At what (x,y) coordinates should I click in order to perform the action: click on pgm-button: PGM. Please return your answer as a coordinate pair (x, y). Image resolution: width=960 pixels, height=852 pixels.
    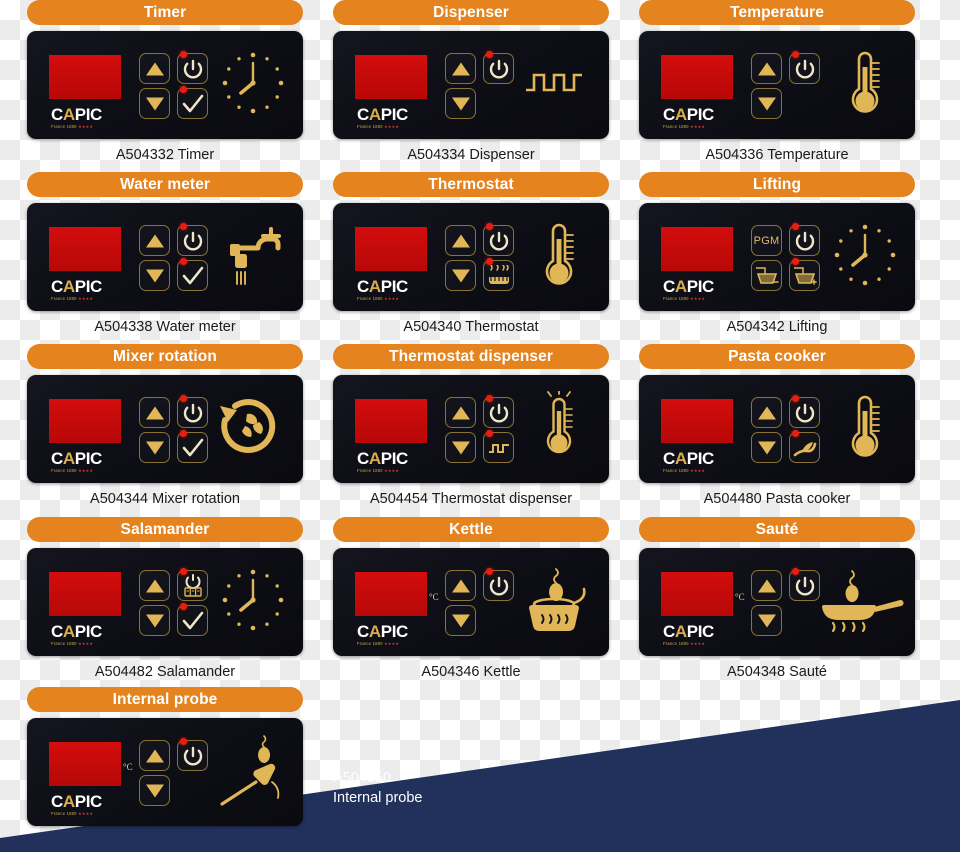
    Looking at the image, I should click on (766, 240).